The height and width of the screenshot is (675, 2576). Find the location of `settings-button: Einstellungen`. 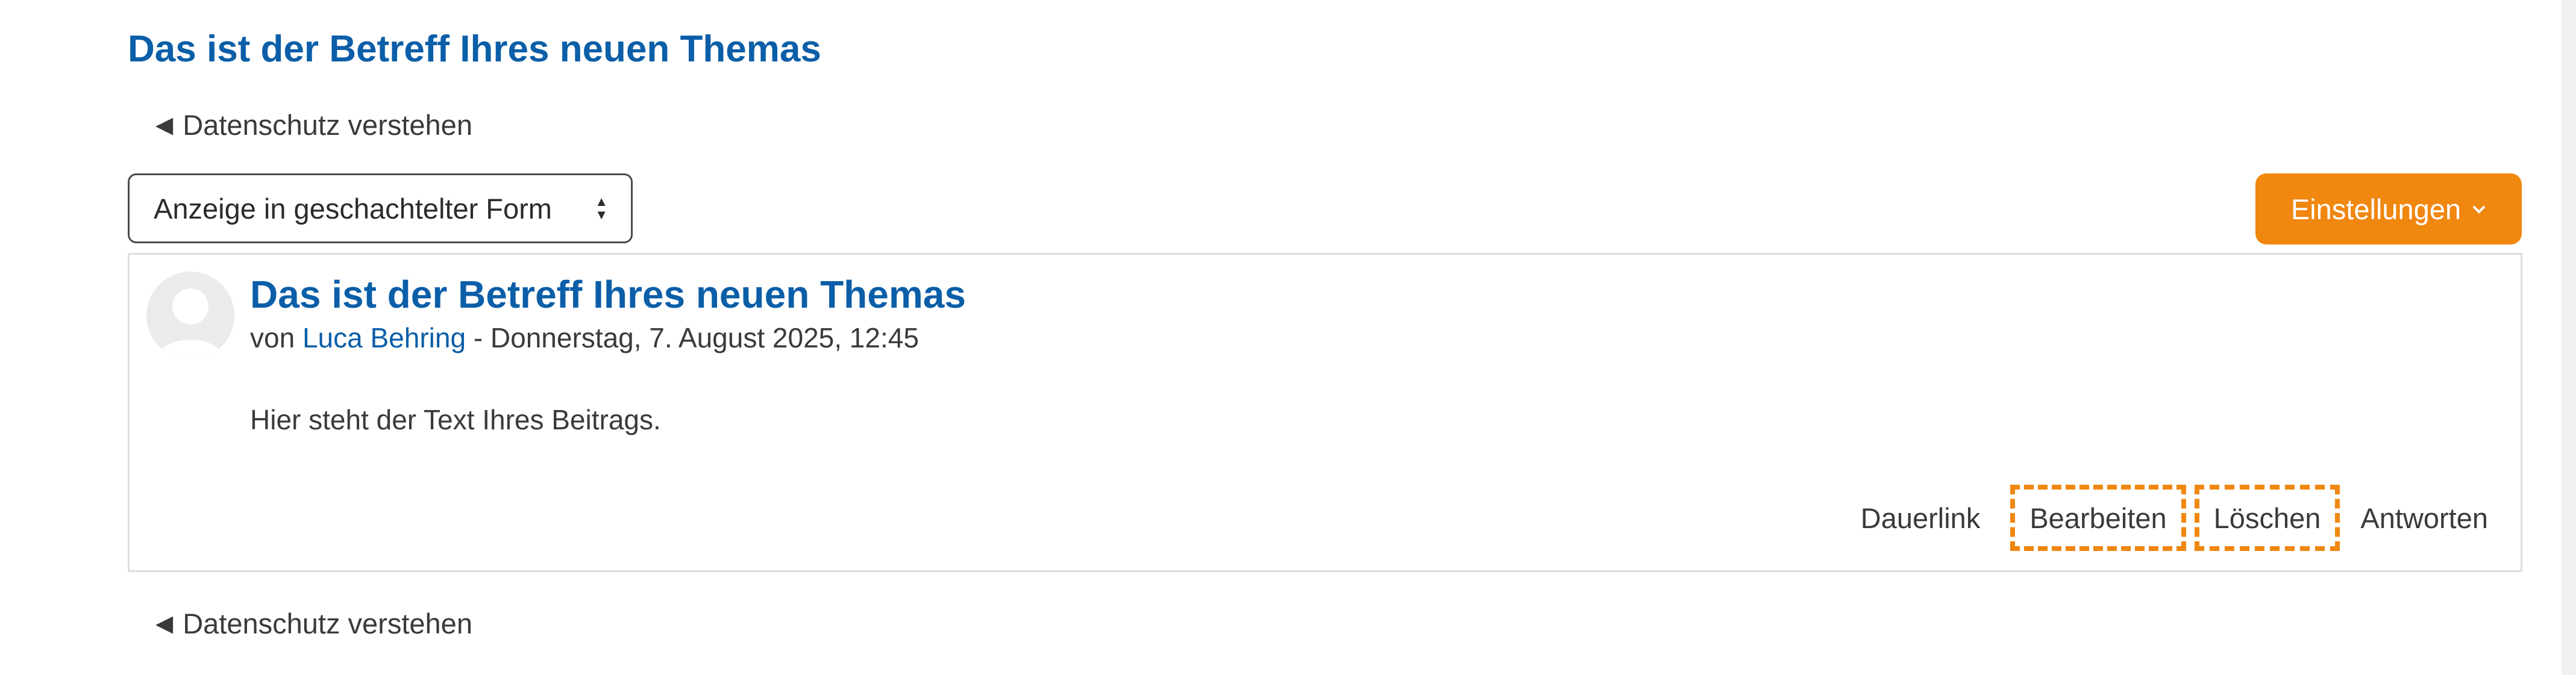

settings-button: Einstellungen is located at coordinates (2388, 208).